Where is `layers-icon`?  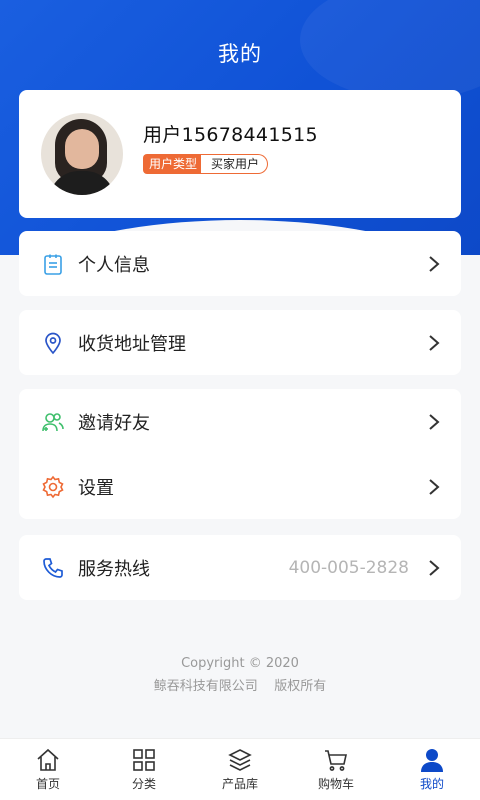 layers-icon is located at coordinates (240, 760).